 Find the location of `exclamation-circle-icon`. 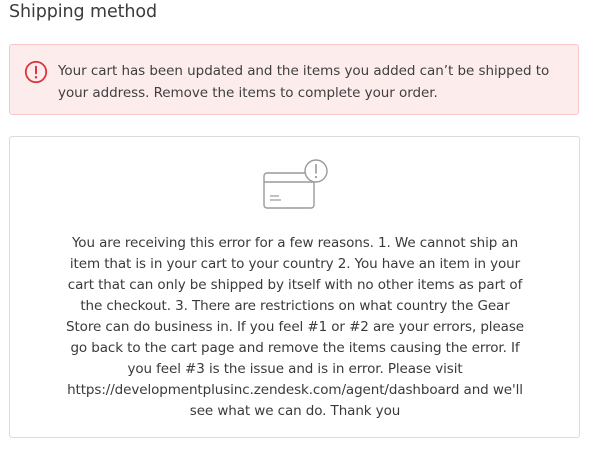

exclamation-circle-icon is located at coordinates (36, 72).